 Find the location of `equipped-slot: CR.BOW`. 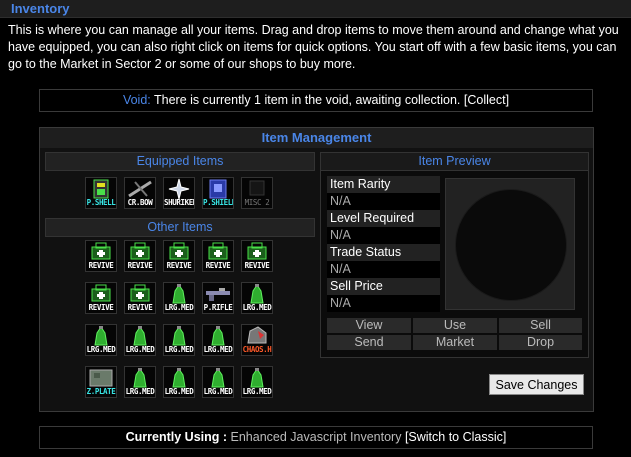

equipped-slot: CR.BOW is located at coordinates (140, 193).